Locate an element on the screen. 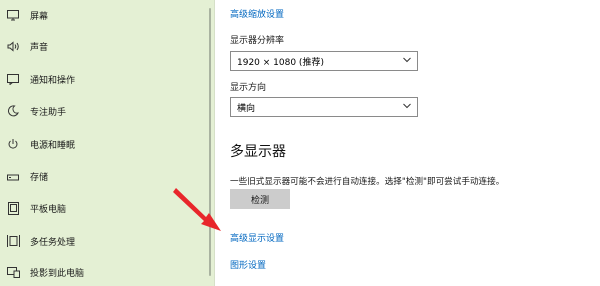  multiple-displays-heading: 多显示器 is located at coordinates (258, 152).